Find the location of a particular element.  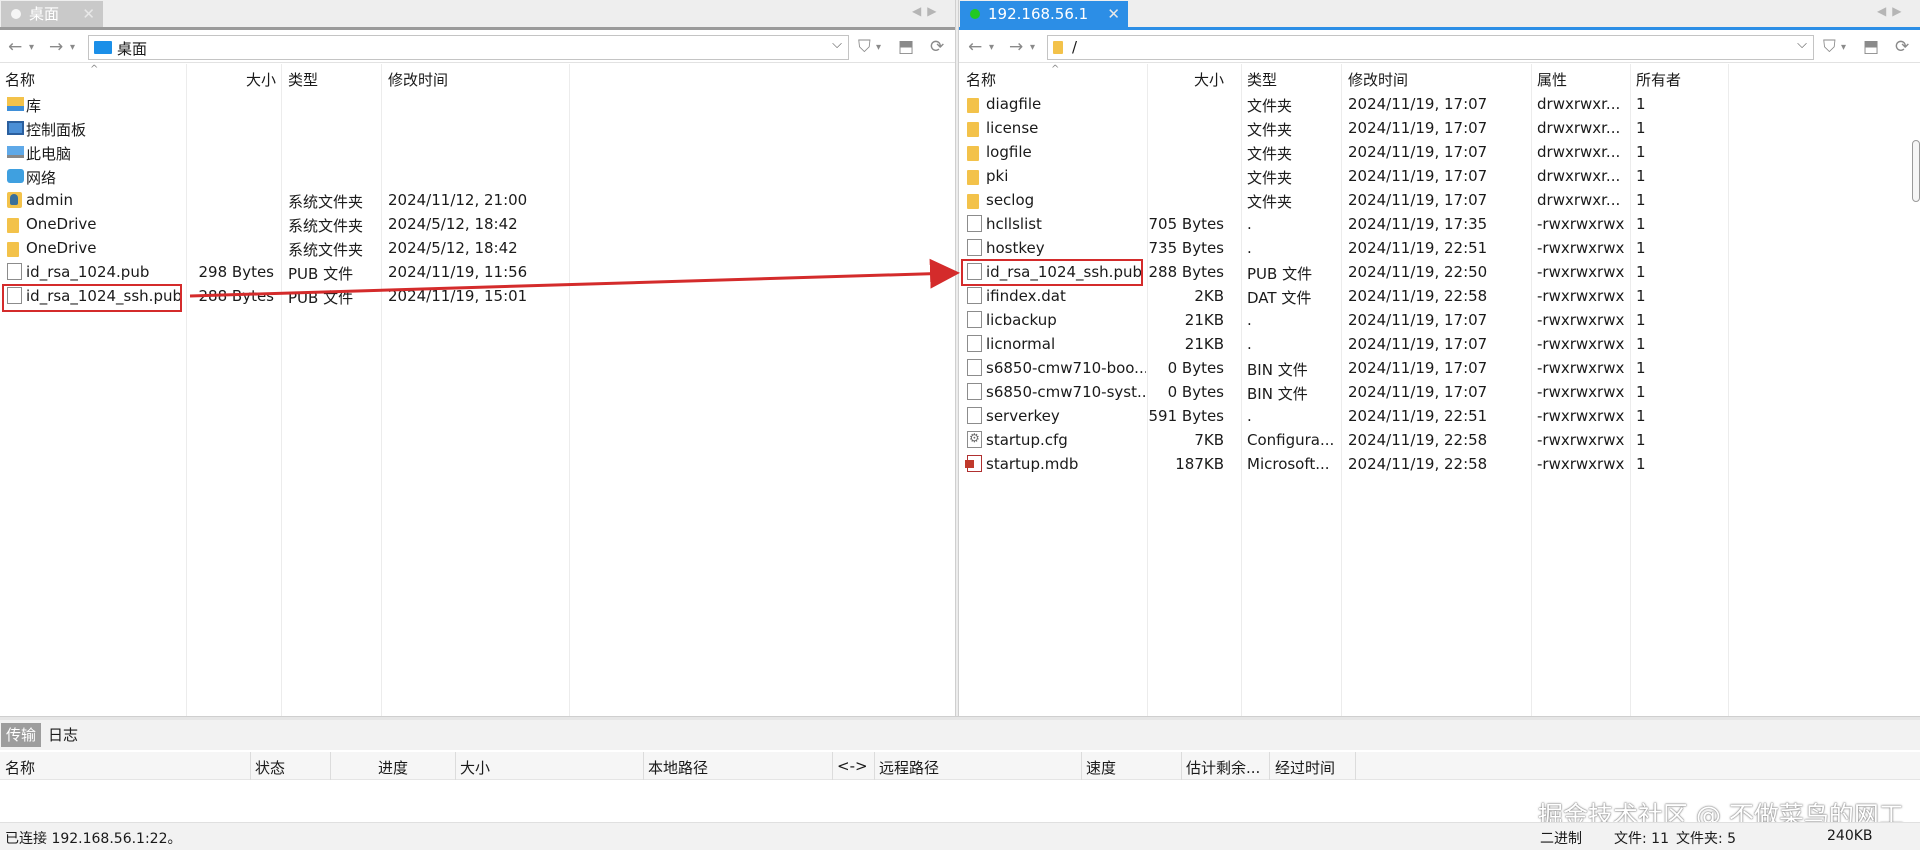

transfer-mode: 二进制 is located at coordinates (1561, 838).